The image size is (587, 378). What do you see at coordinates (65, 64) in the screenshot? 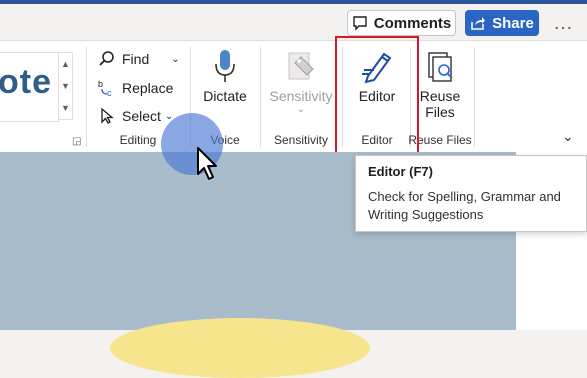
I see `chevron-up-icon: ▲` at bounding box center [65, 64].